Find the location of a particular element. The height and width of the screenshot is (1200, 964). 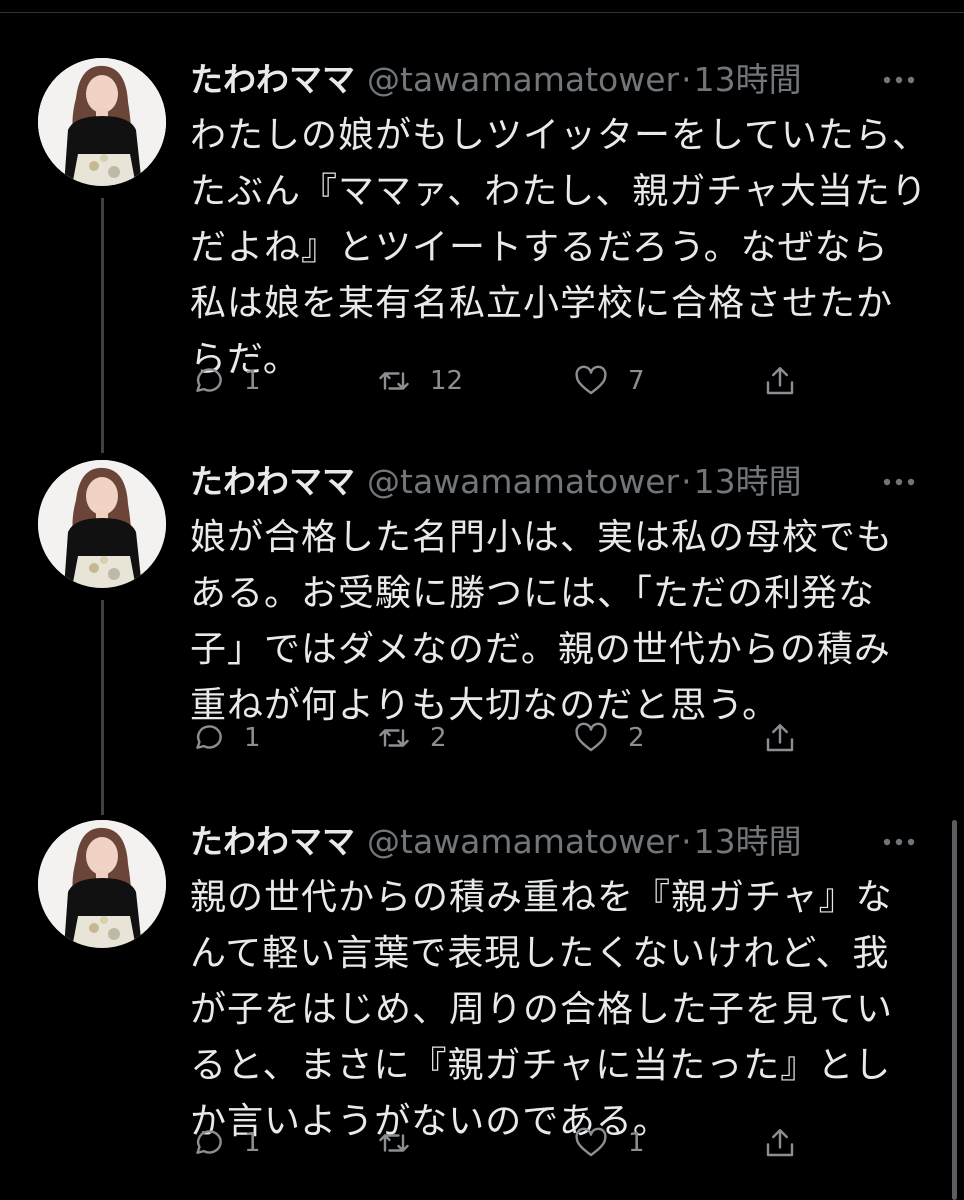

tweet-actions: 1 2 2 is located at coordinates (500, 738).